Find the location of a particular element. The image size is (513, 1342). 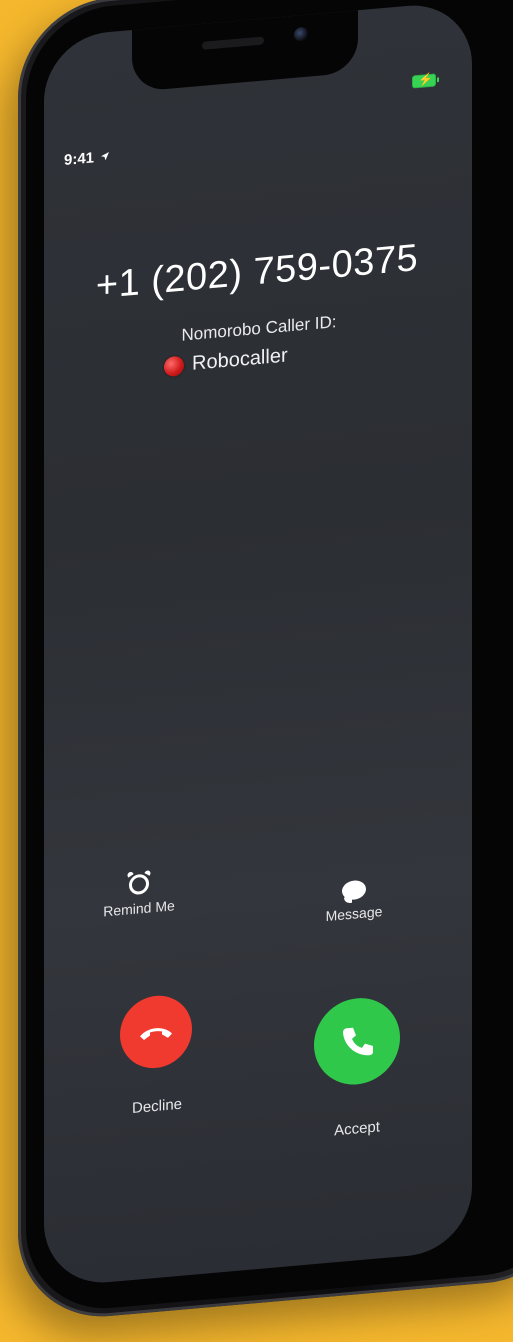

phone-hangup-icon is located at coordinates (156, 1034).